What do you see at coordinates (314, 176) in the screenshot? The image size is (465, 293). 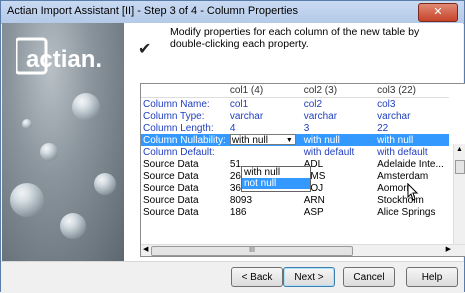 I see `data-cell: AMS` at bounding box center [314, 176].